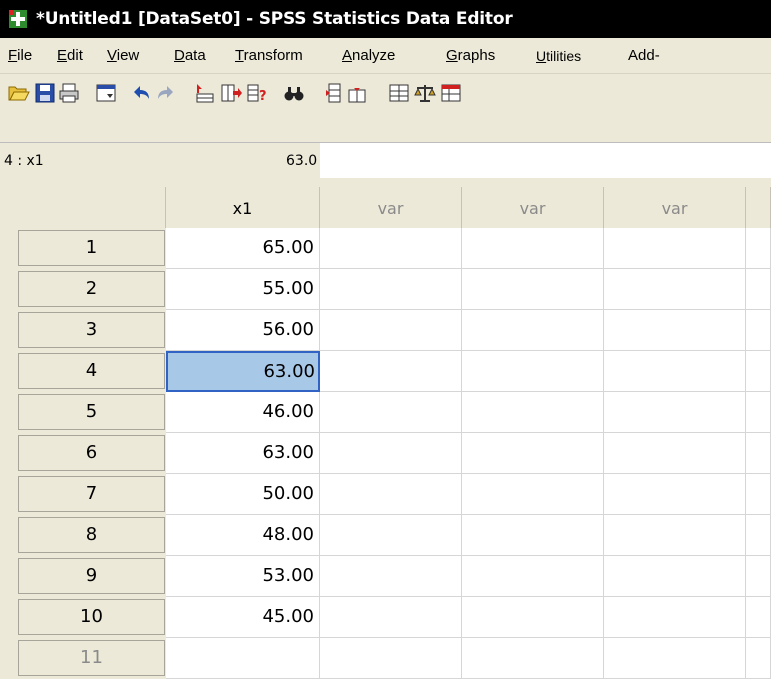  What do you see at coordinates (91, 494) in the screenshot?
I see `row-header: 7` at bounding box center [91, 494].